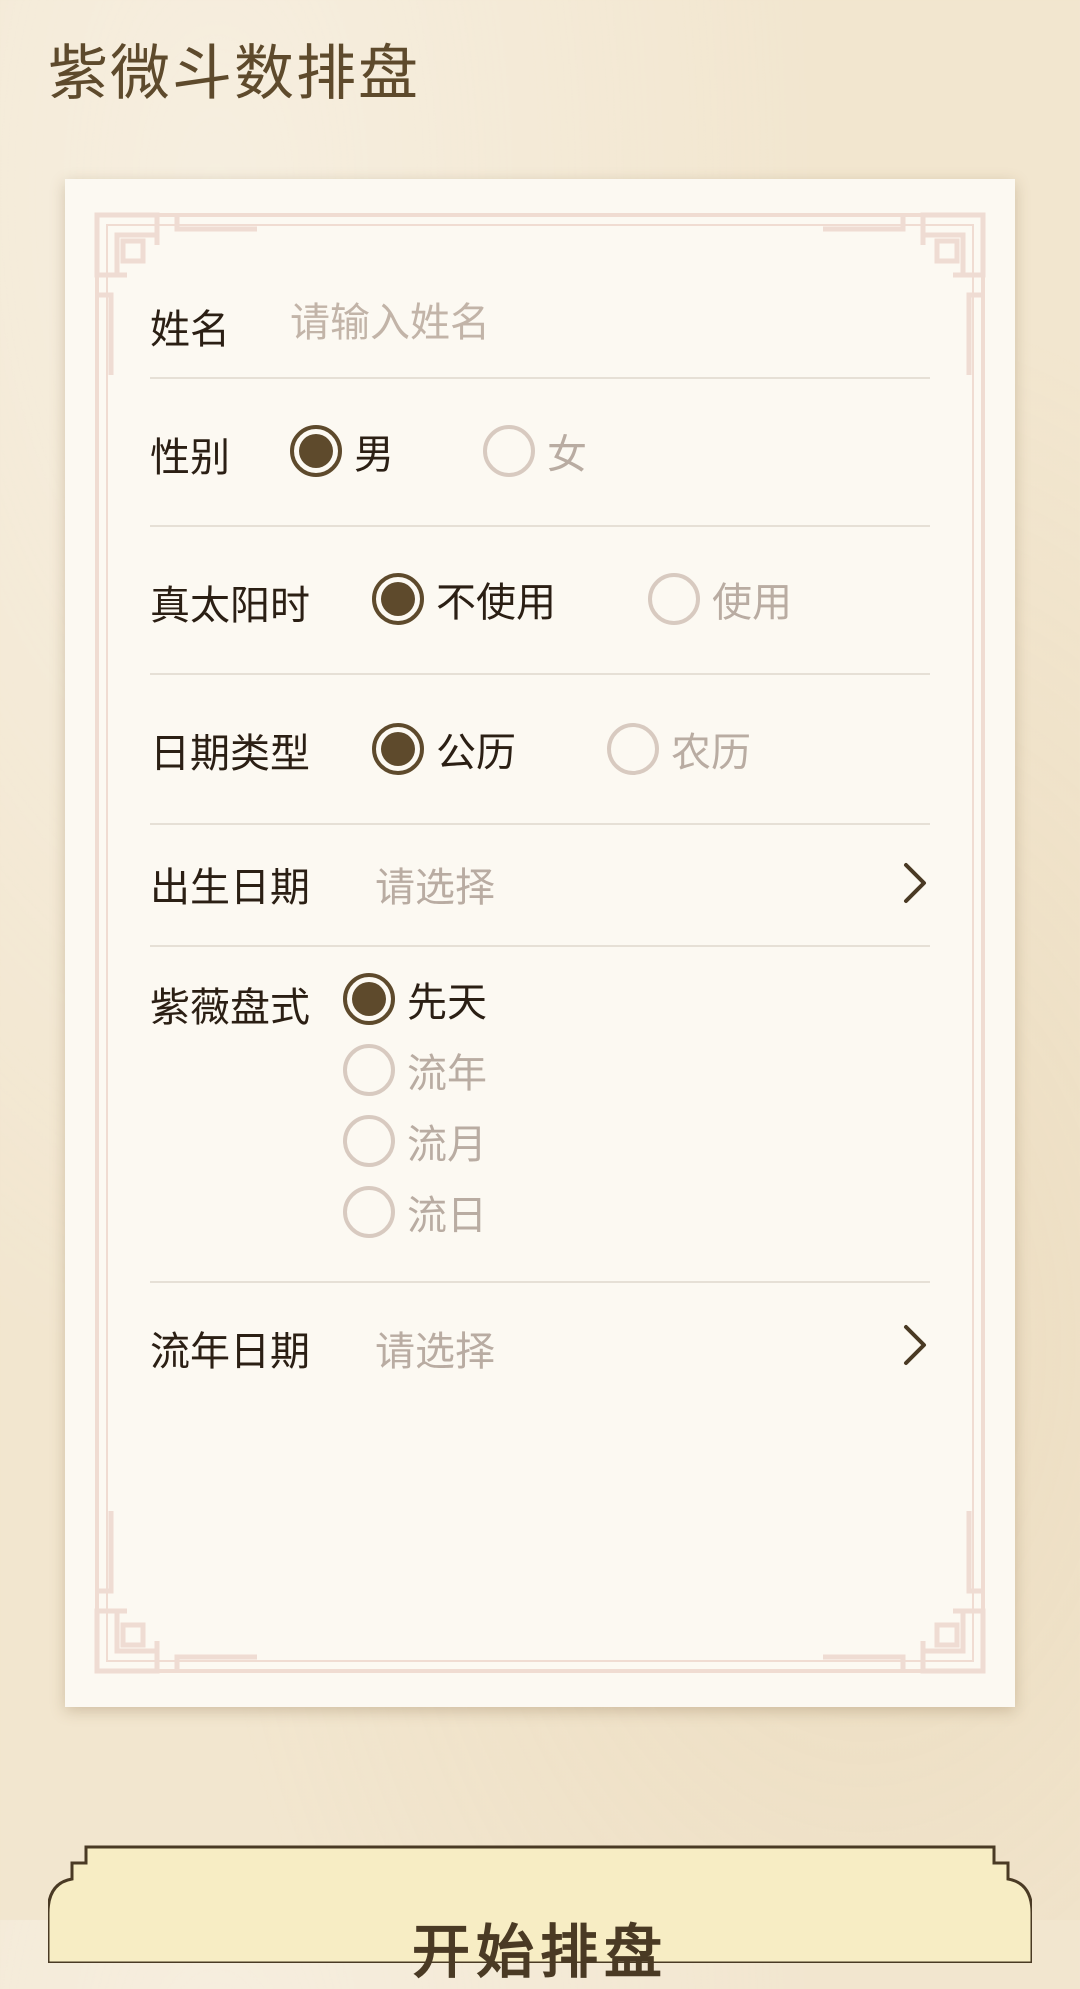  I want to click on start-chart-button: 开始排盘, so click(540, 1914).